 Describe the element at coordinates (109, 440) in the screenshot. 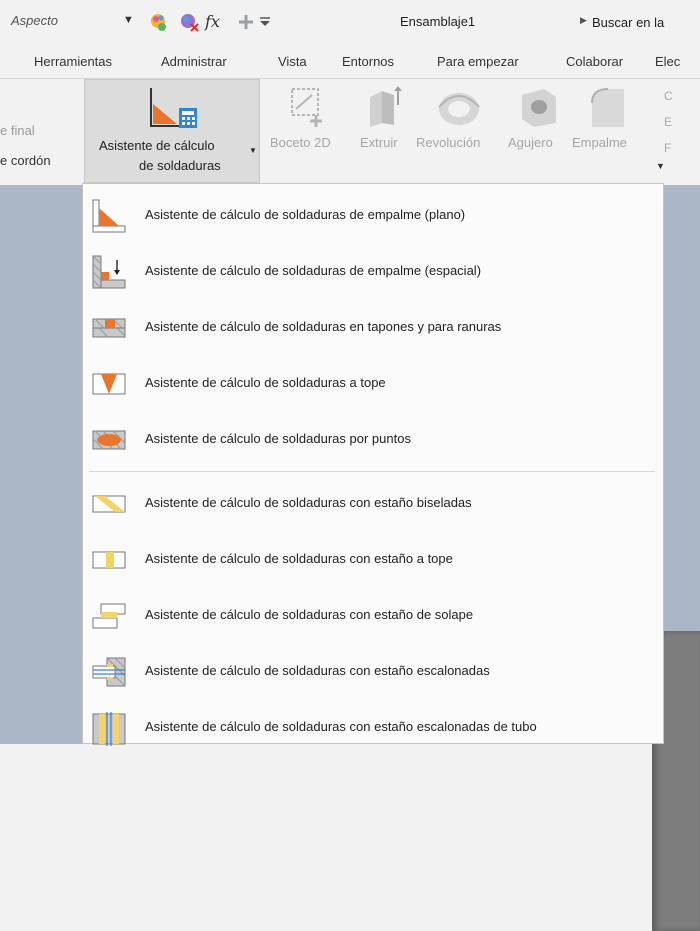

I see `spot-weld-icon` at that location.